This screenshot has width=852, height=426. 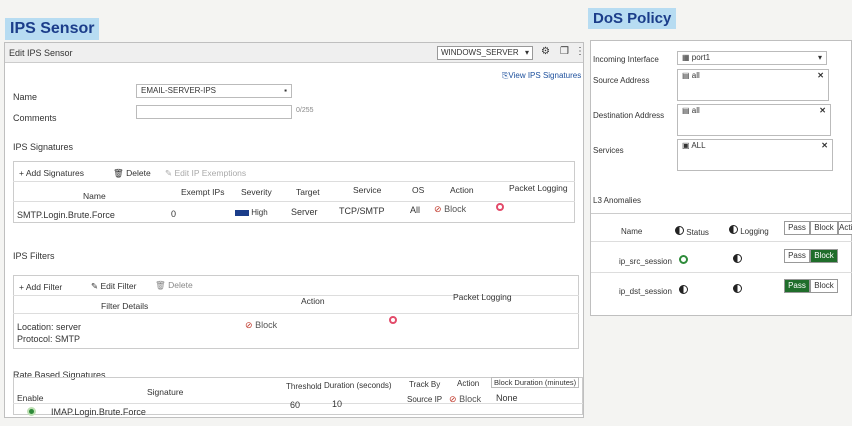 What do you see at coordinates (52, 29) in the screenshot?
I see `ips-sensor-tag: IPS Sensor` at bounding box center [52, 29].